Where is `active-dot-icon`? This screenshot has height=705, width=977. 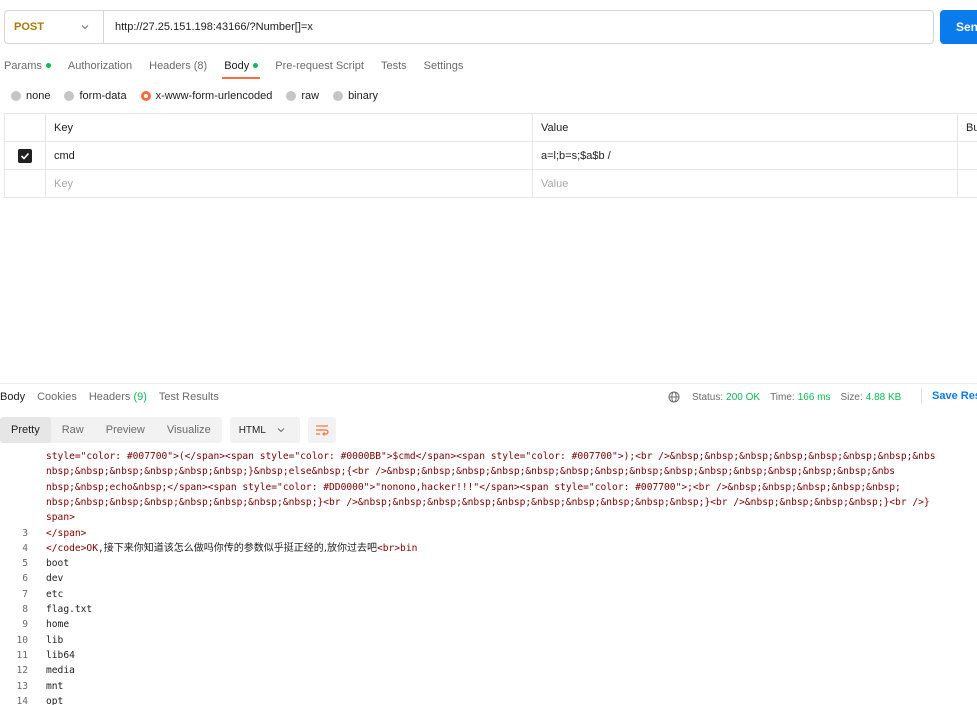
active-dot-icon is located at coordinates (48, 65).